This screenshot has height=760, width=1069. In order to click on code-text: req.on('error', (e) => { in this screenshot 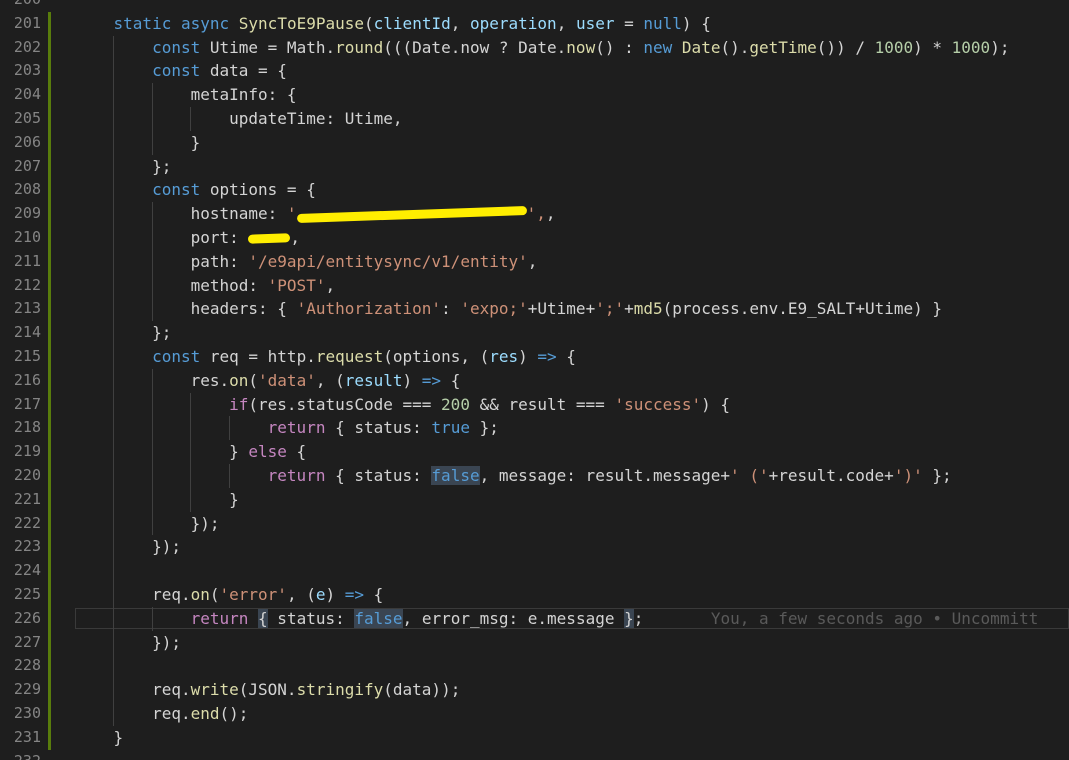, I will do `click(229, 595)`.